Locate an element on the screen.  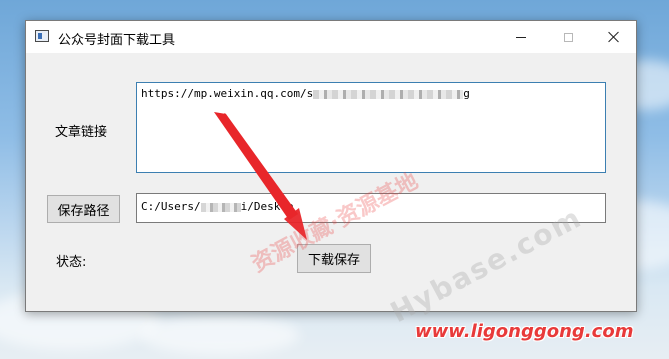
maximize-button is located at coordinates (568, 37).